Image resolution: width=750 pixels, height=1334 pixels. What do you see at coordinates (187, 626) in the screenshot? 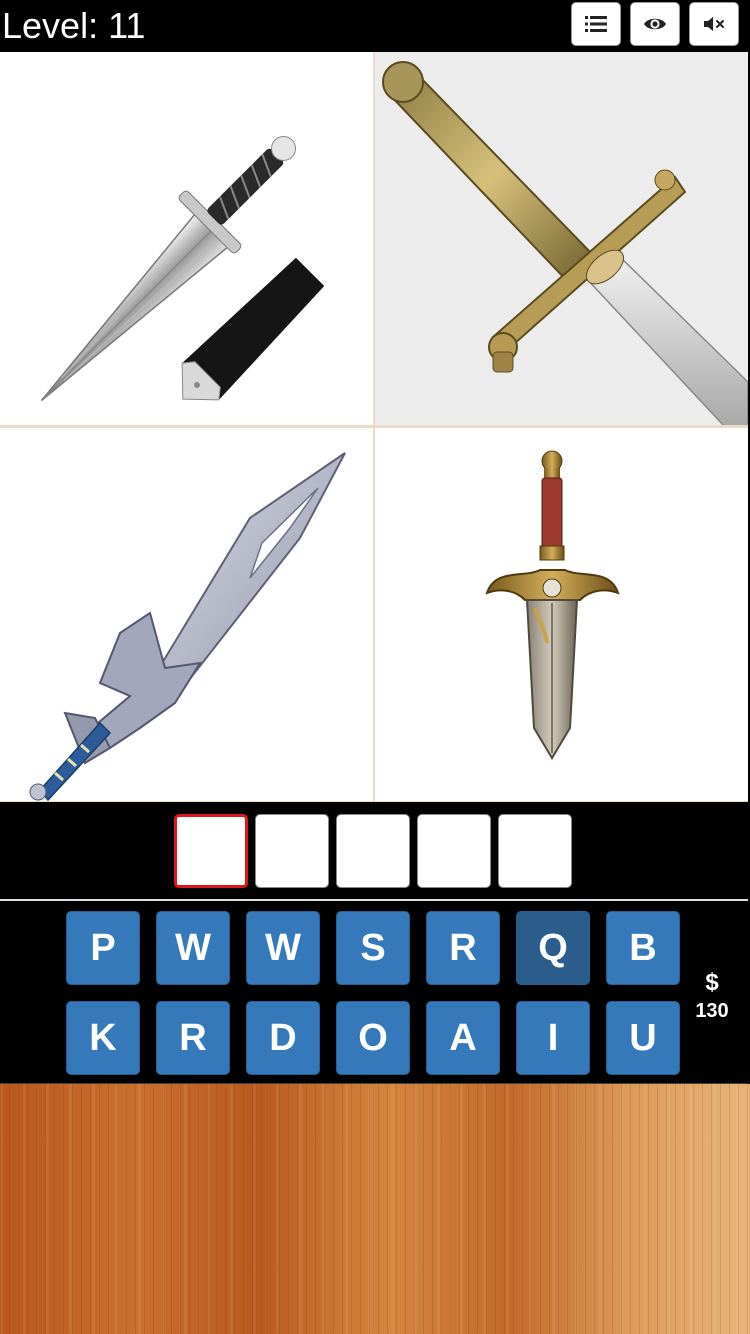
I see `fantasy-sword-image` at bounding box center [187, 626].